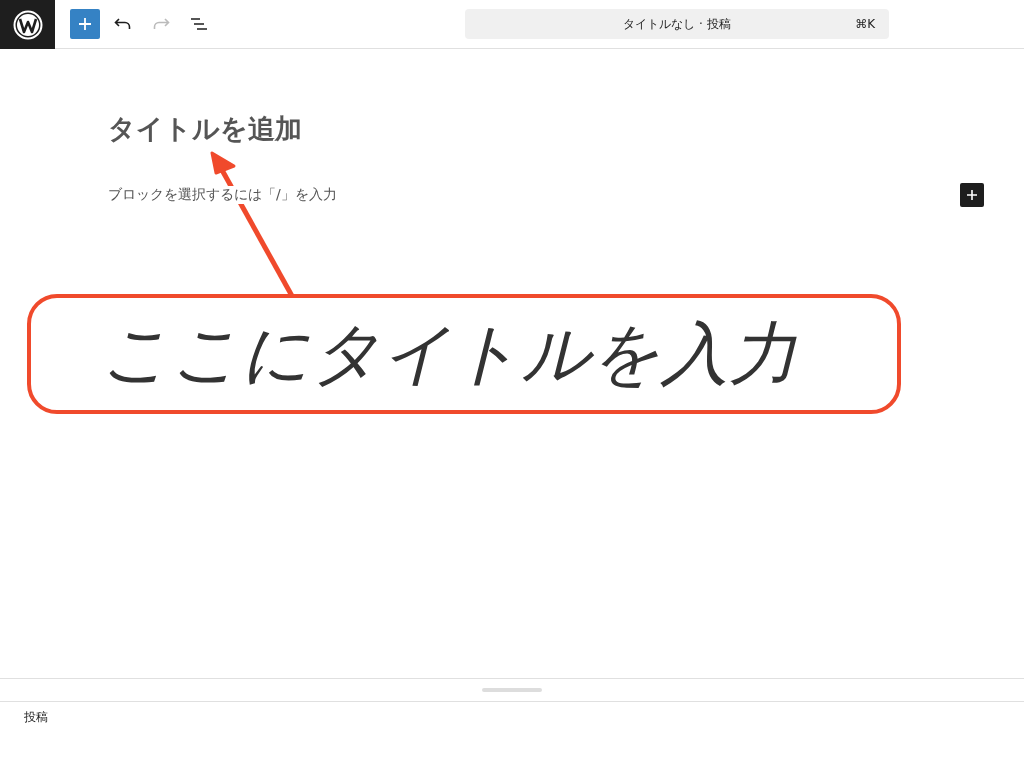 The height and width of the screenshot is (768, 1024). I want to click on block-inserter-button, so click(972, 195).